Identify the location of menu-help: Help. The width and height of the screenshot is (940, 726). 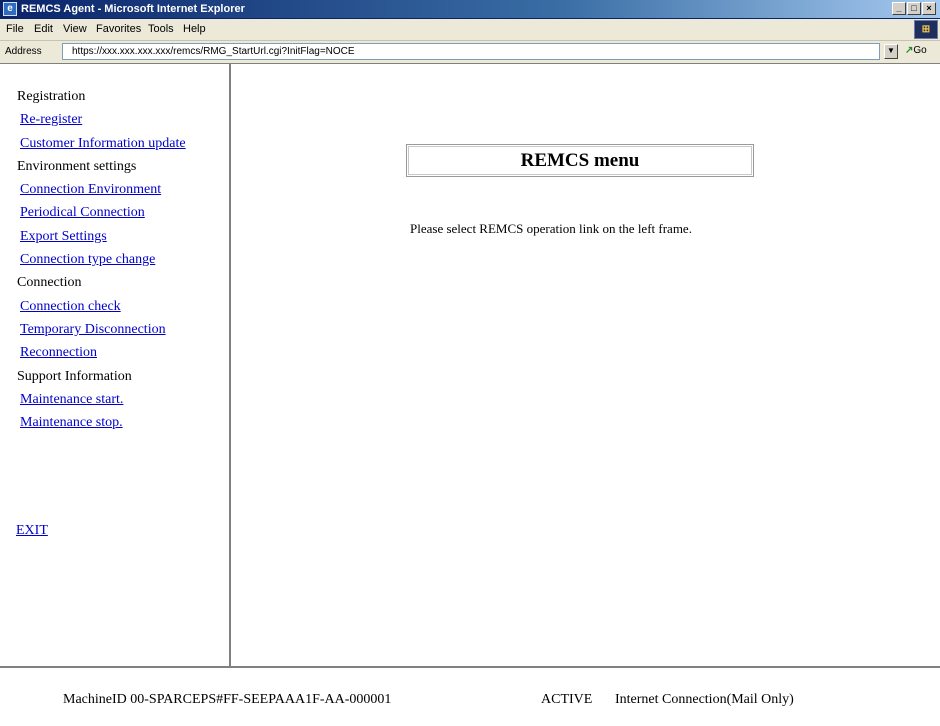
(194, 29).